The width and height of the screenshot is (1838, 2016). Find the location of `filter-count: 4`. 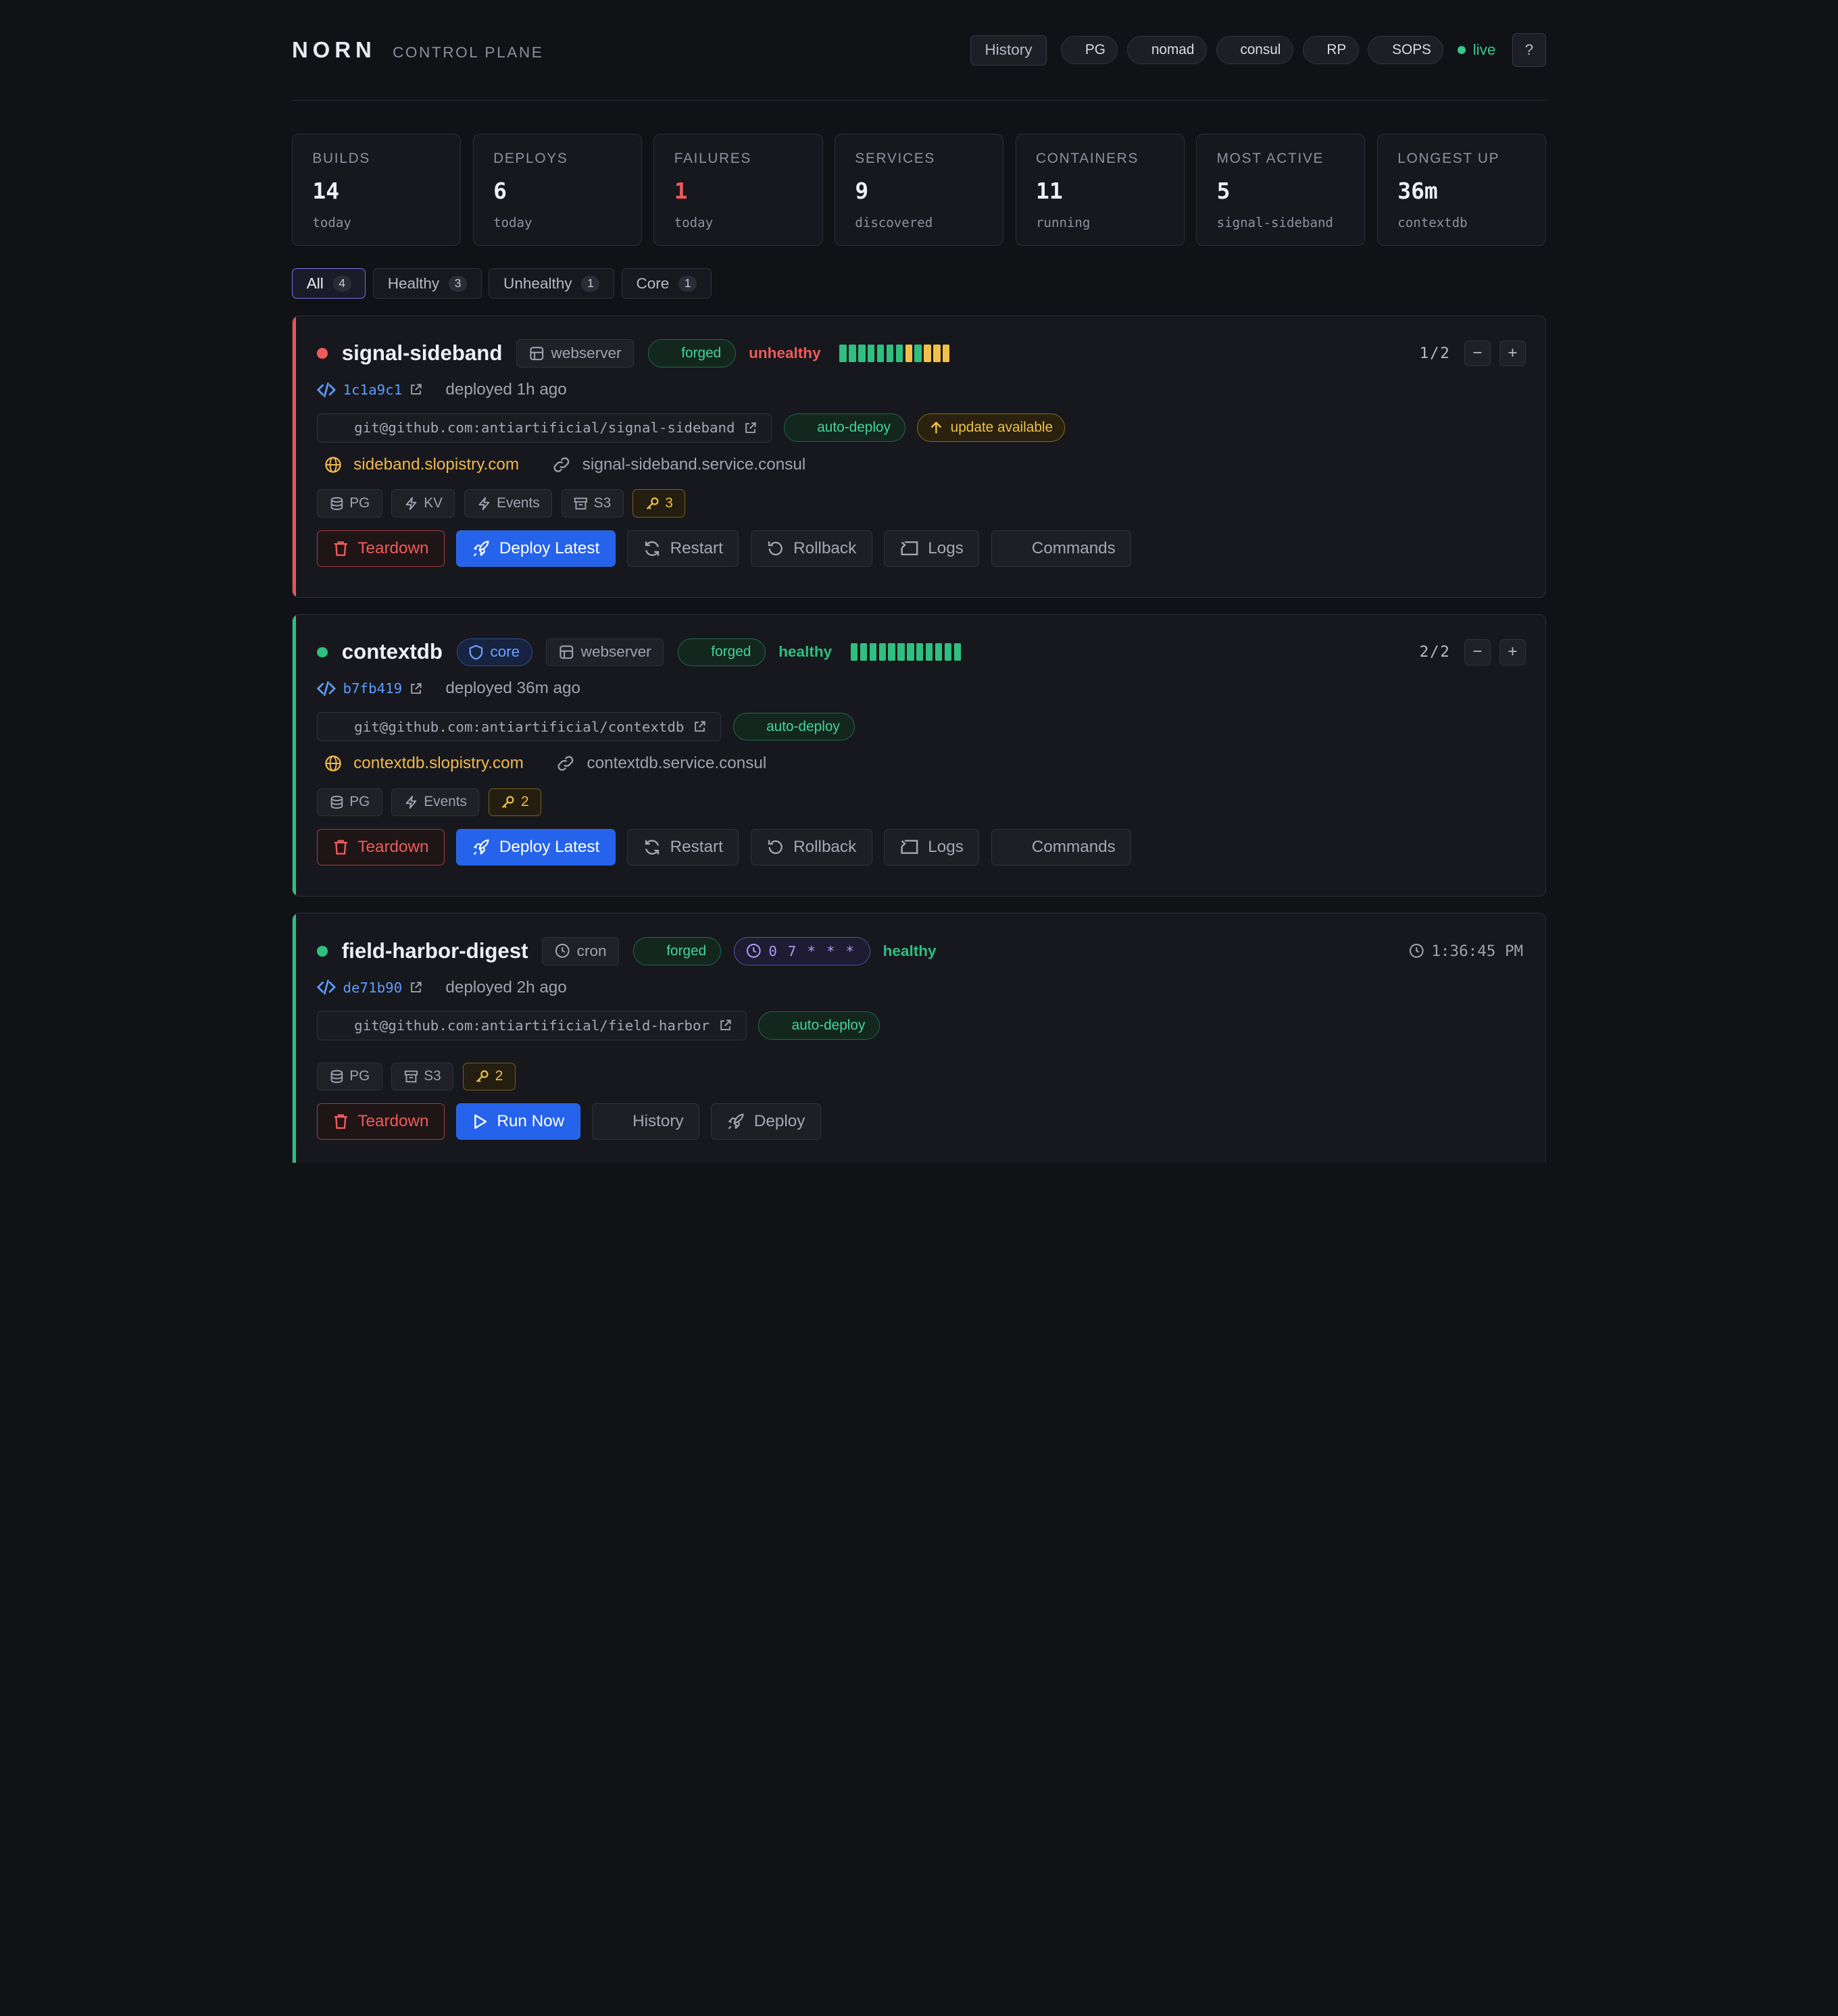

filter-count: 4 is located at coordinates (341, 283).